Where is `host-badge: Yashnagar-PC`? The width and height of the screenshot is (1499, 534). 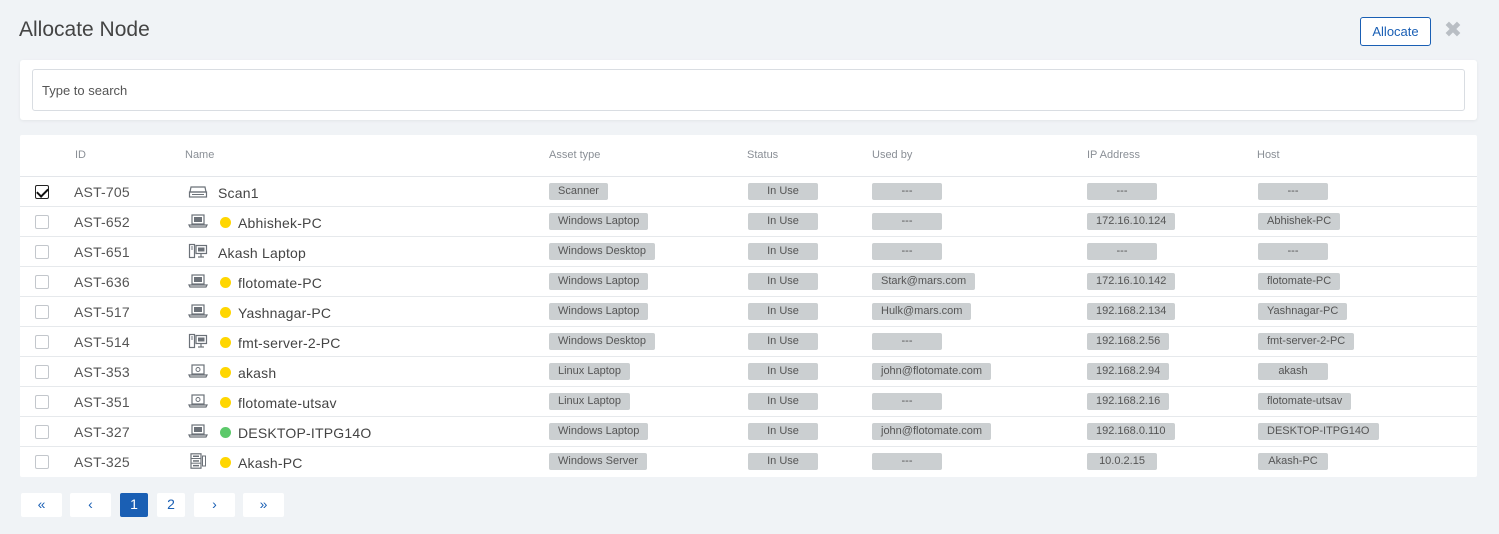 host-badge: Yashnagar-PC is located at coordinates (1303, 311).